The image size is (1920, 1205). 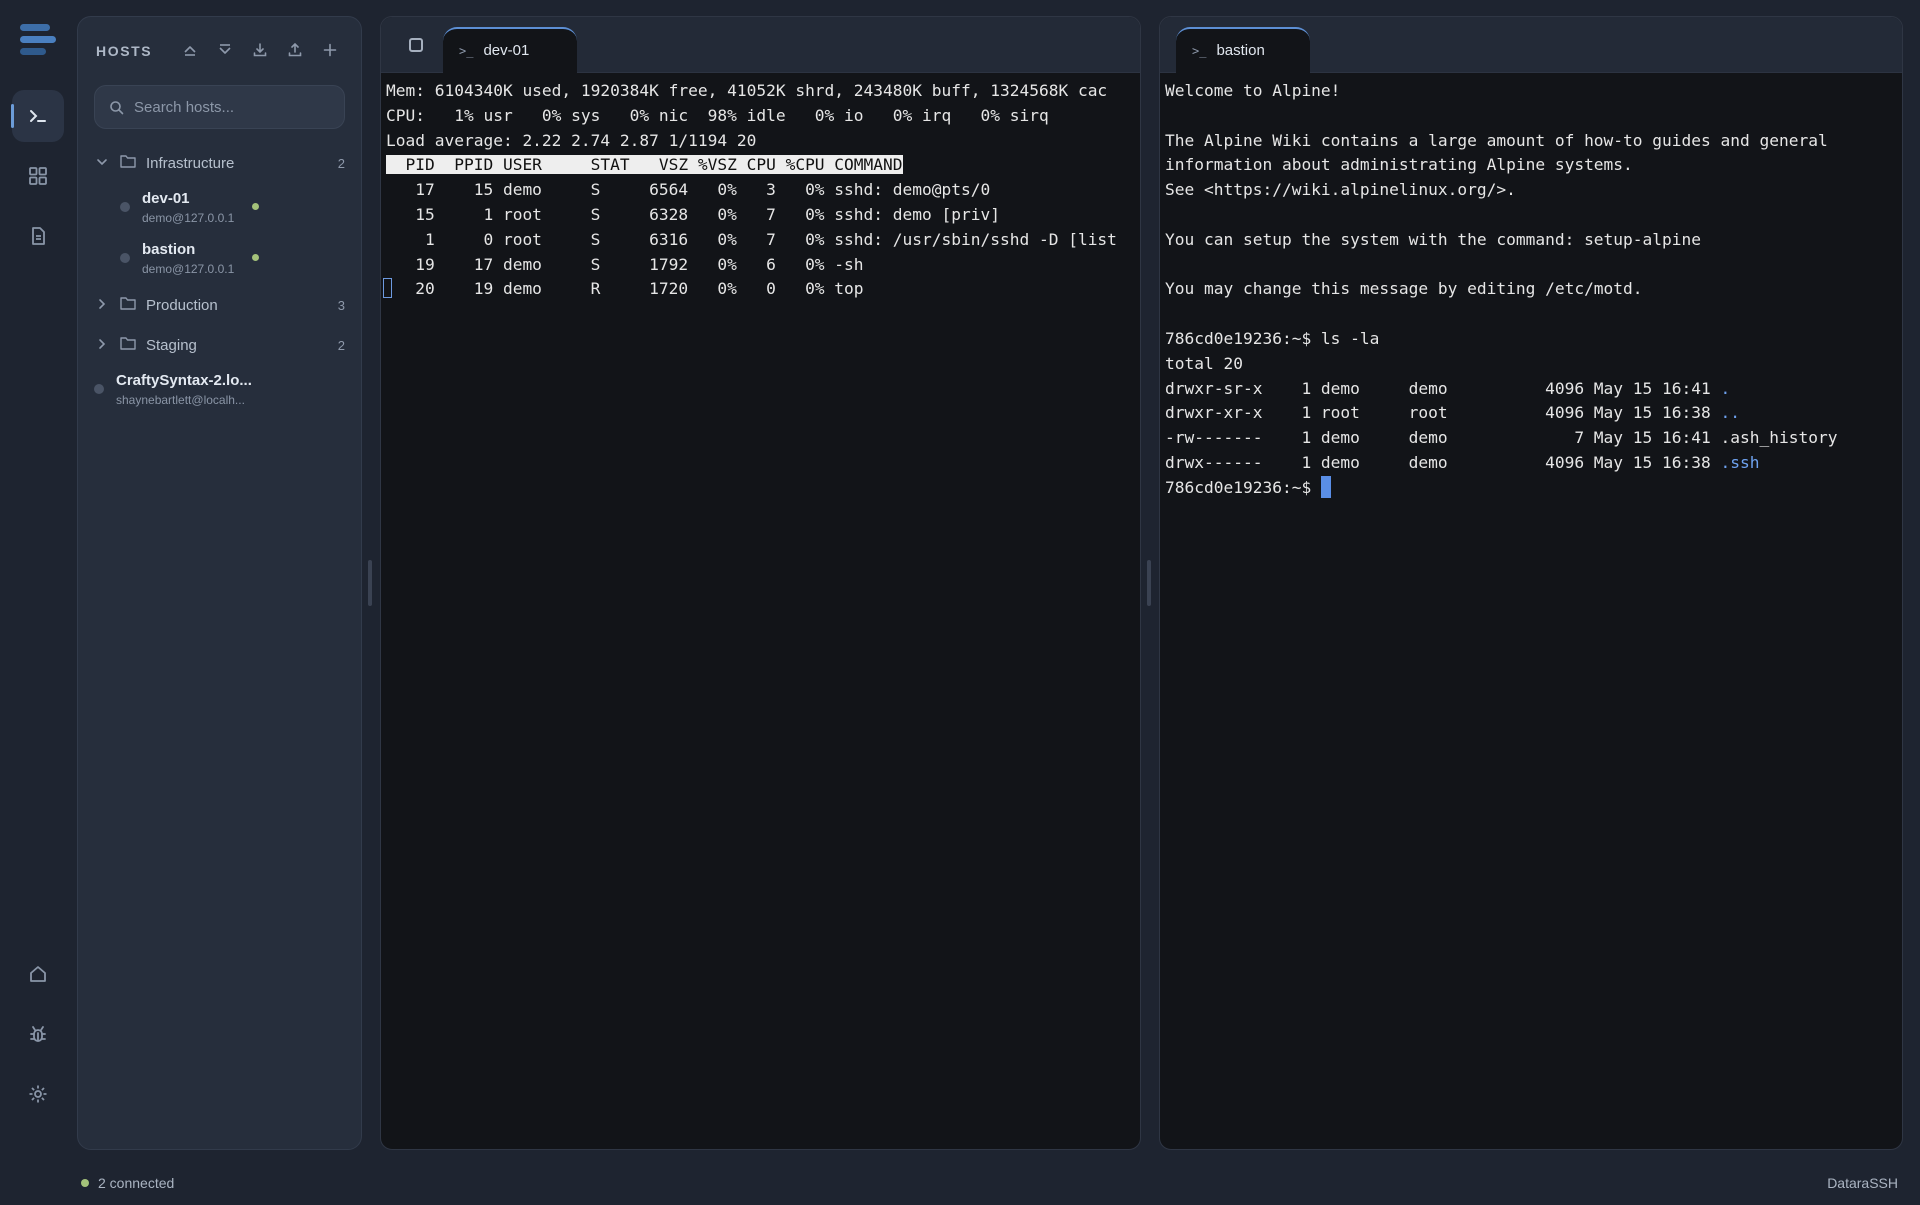 I want to click on dir-name: ., so click(x=1725, y=388).